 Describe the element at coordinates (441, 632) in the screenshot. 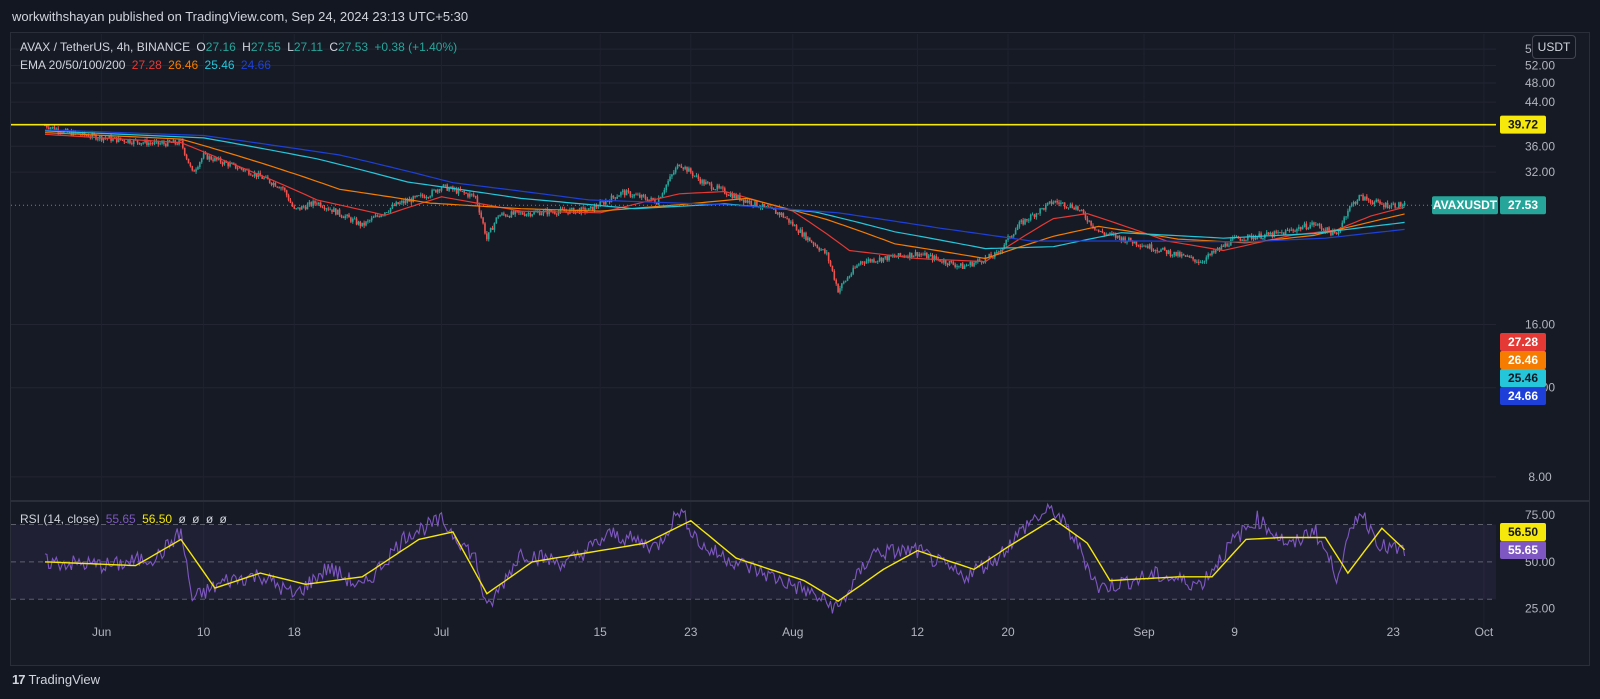

I see `time-tick-label: Jul` at that location.